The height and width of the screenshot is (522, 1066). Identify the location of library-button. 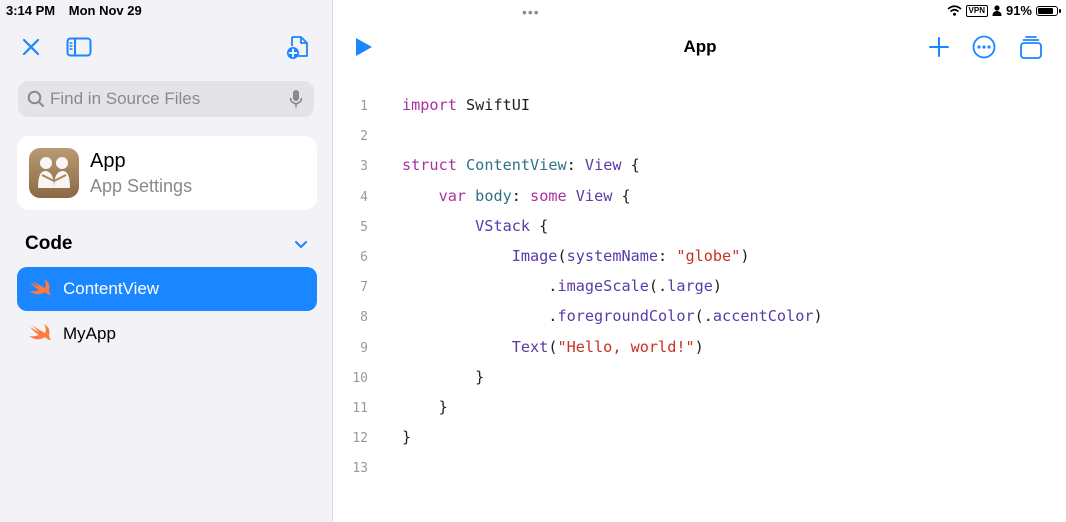
(1031, 49).